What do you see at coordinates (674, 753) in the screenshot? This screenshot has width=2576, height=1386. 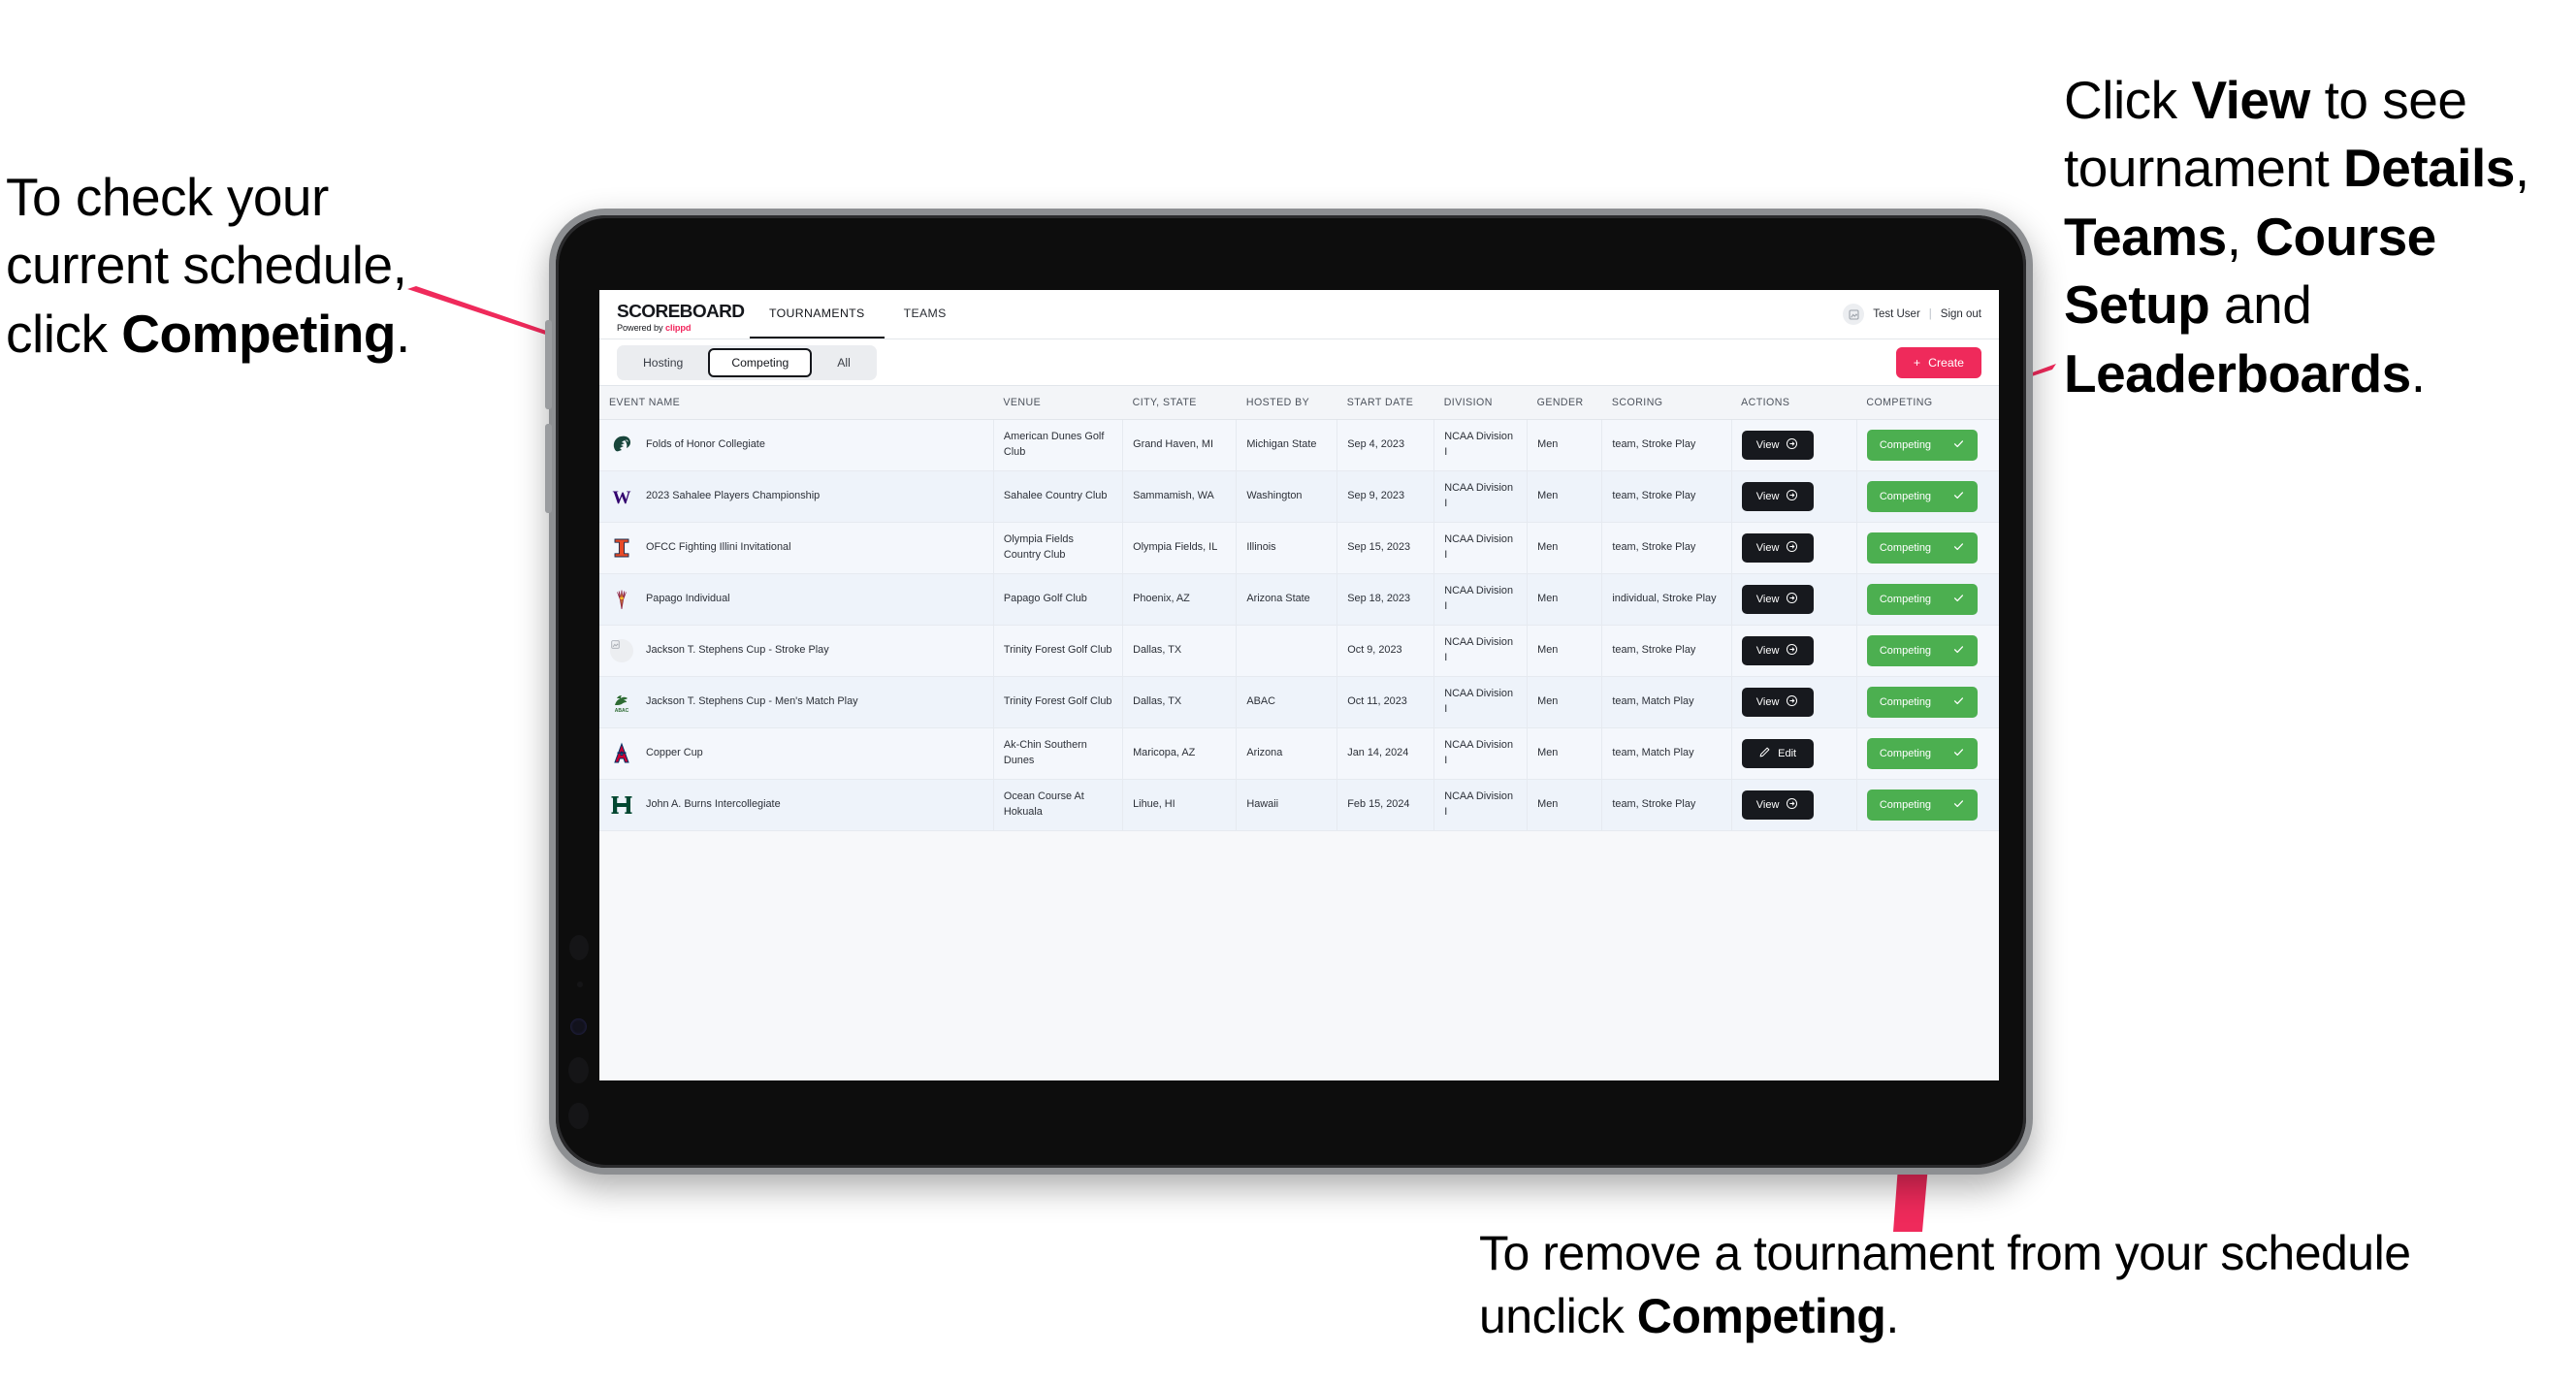 I see `event-name-label: Copper Cup` at bounding box center [674, 753].